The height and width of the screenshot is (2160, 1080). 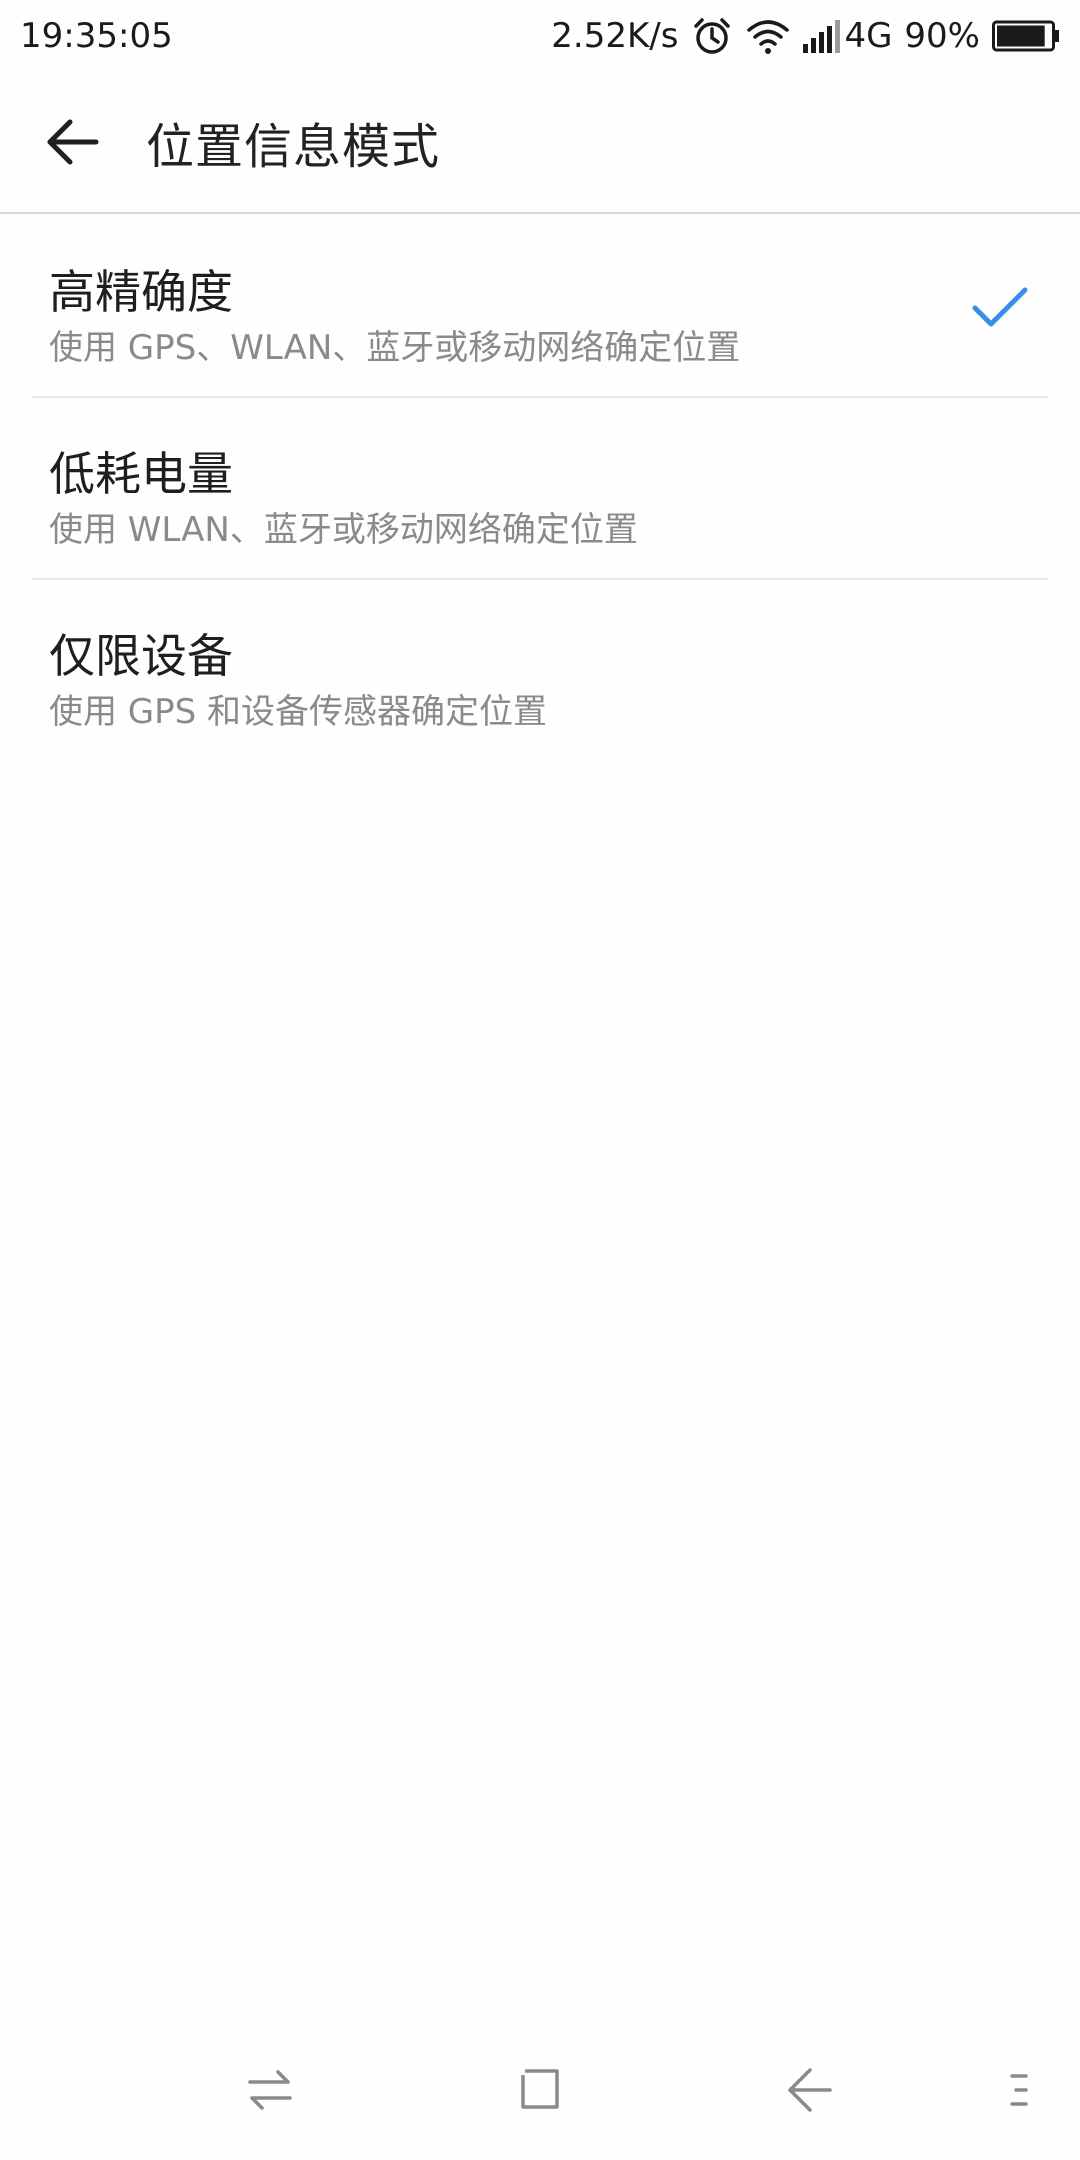 I want to click on status-icons: 2.52K/s 4G 90%, so click(x=805, y=36).